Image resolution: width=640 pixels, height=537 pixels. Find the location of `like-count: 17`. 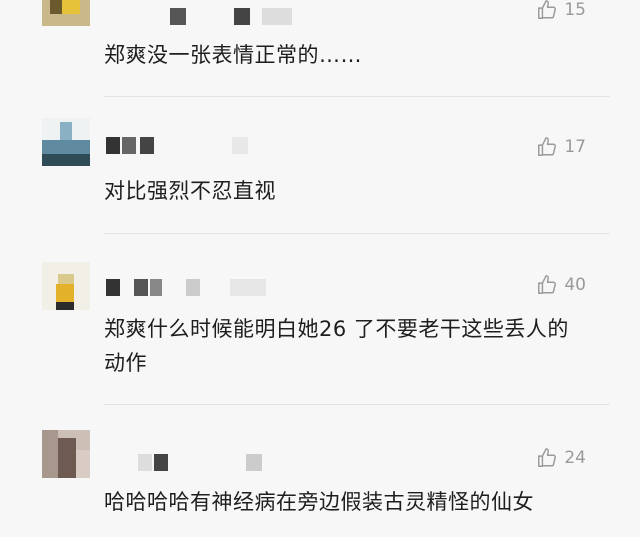

like-count: 17 is located at coordinates (575, 147).